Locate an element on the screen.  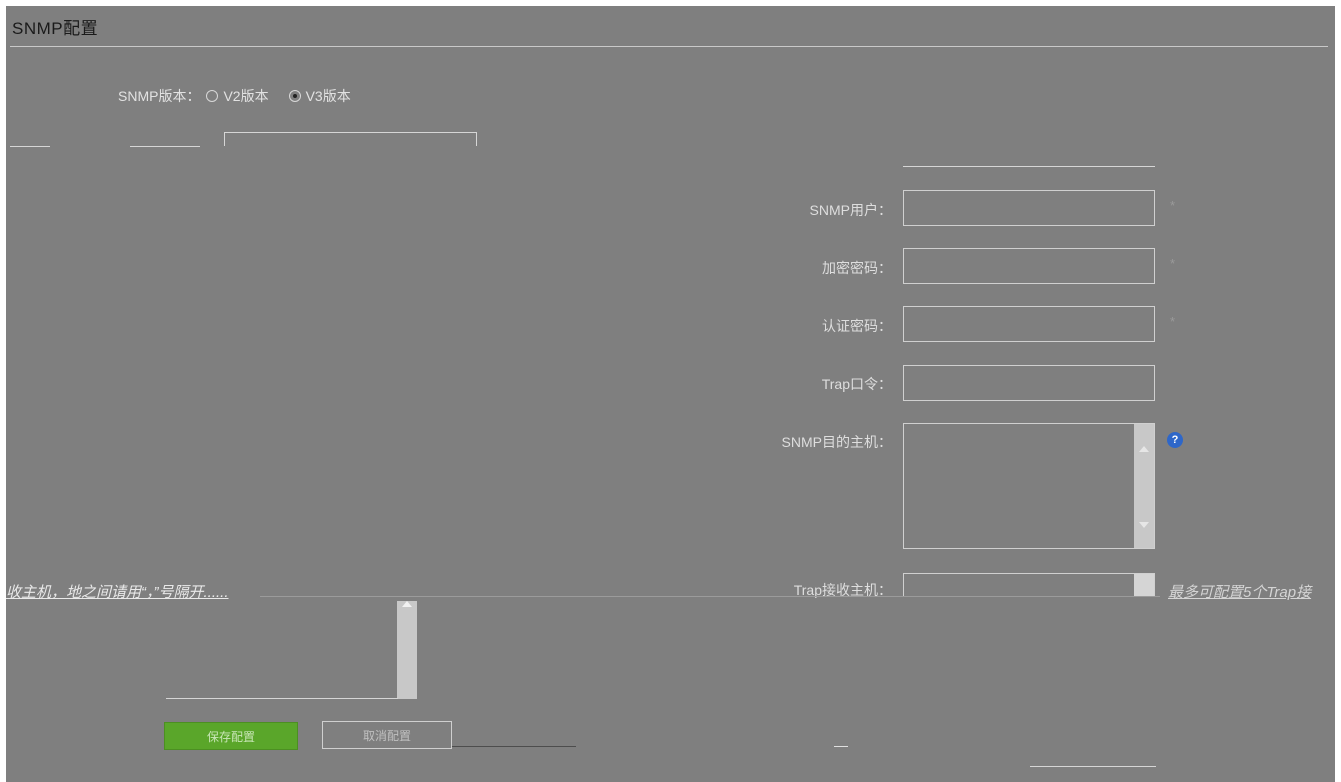
scroll-up-icon is located at coordinates (1144, 449).